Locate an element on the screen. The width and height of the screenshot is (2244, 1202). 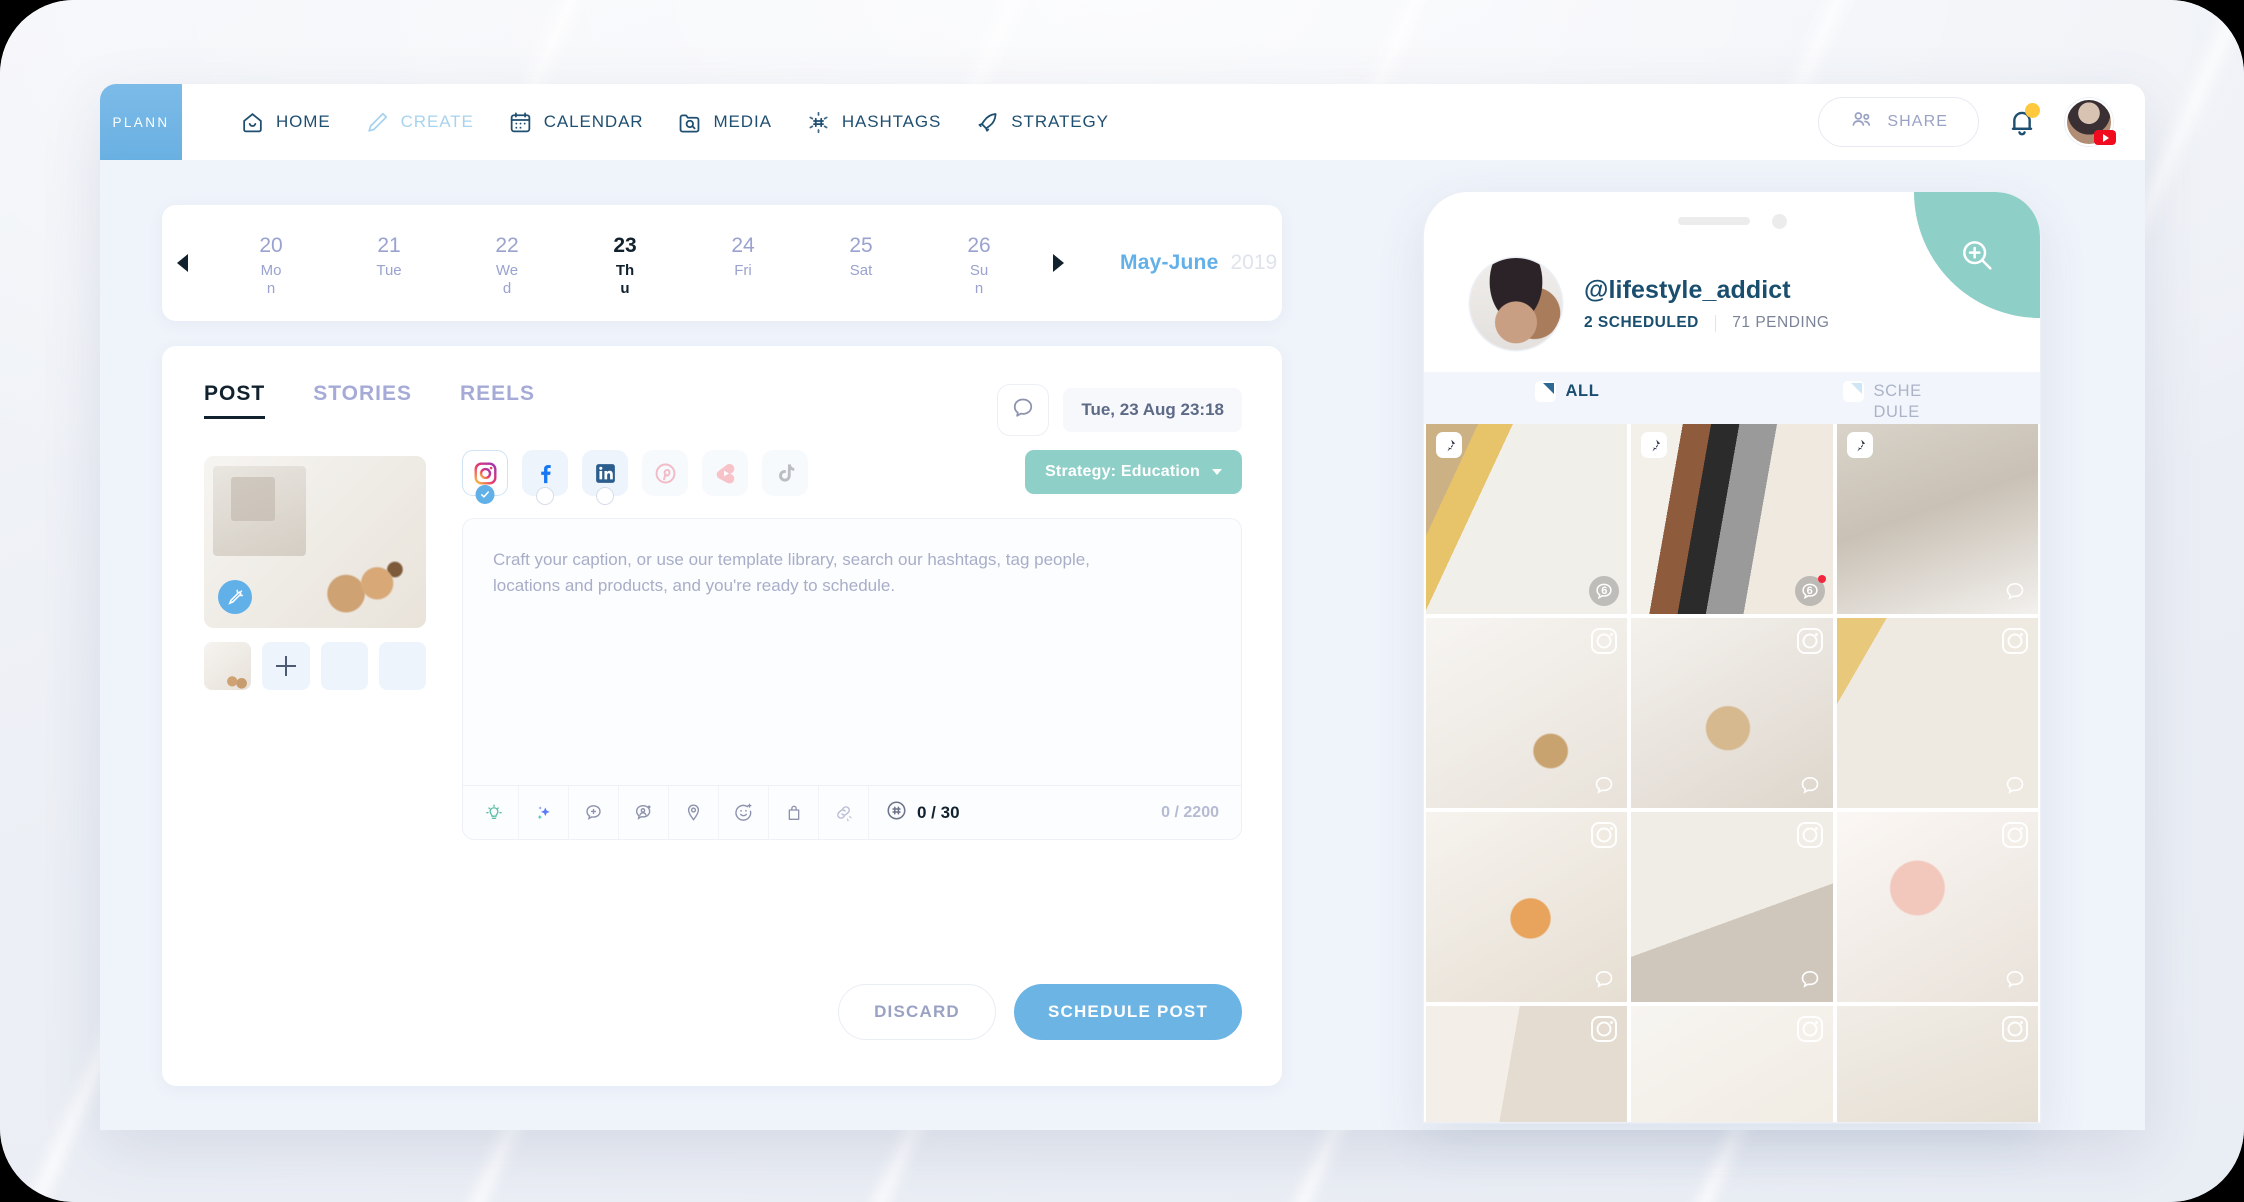
day-cell: 24 Fri is located at coordinates (743, 253).